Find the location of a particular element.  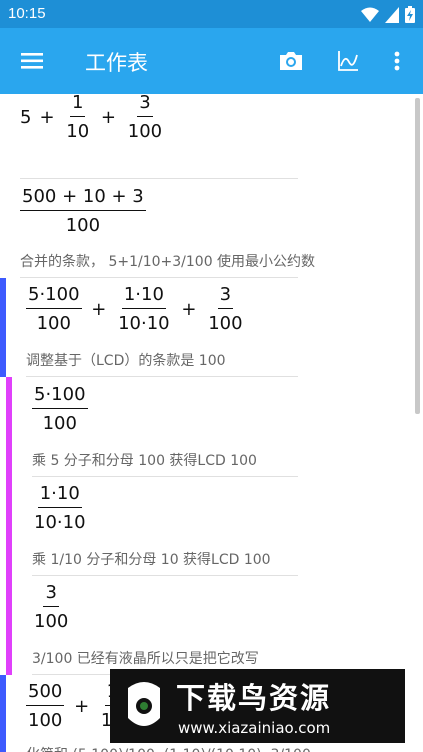

graph-icon is located at coordinates (348, 61).